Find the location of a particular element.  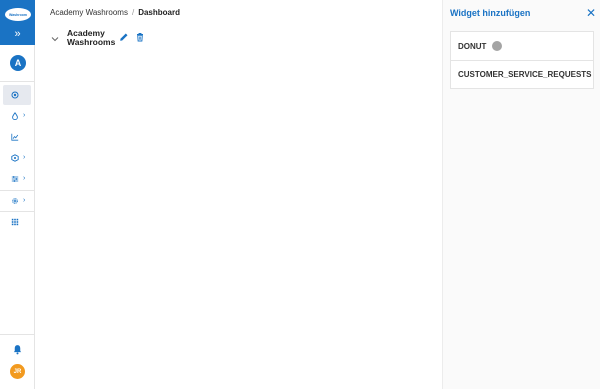

sidebar: Washroom » A › › › › JR is located at coordinates (17, 194).